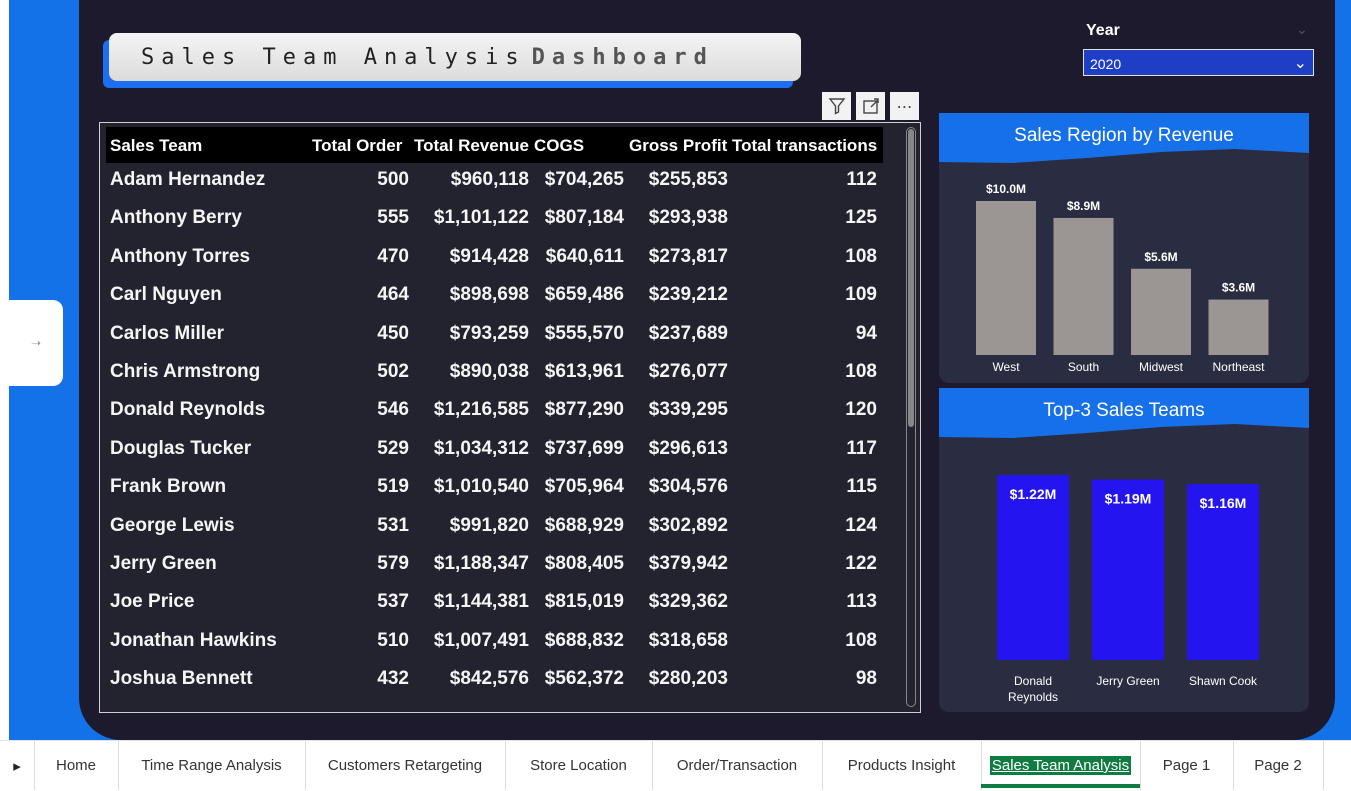 The width and height of the screenshot is (1351, 791). What do you see at coordinates (584, 295) in the screenshot?
I see `table-cell: $659,486` at bounding box center [584, 295].